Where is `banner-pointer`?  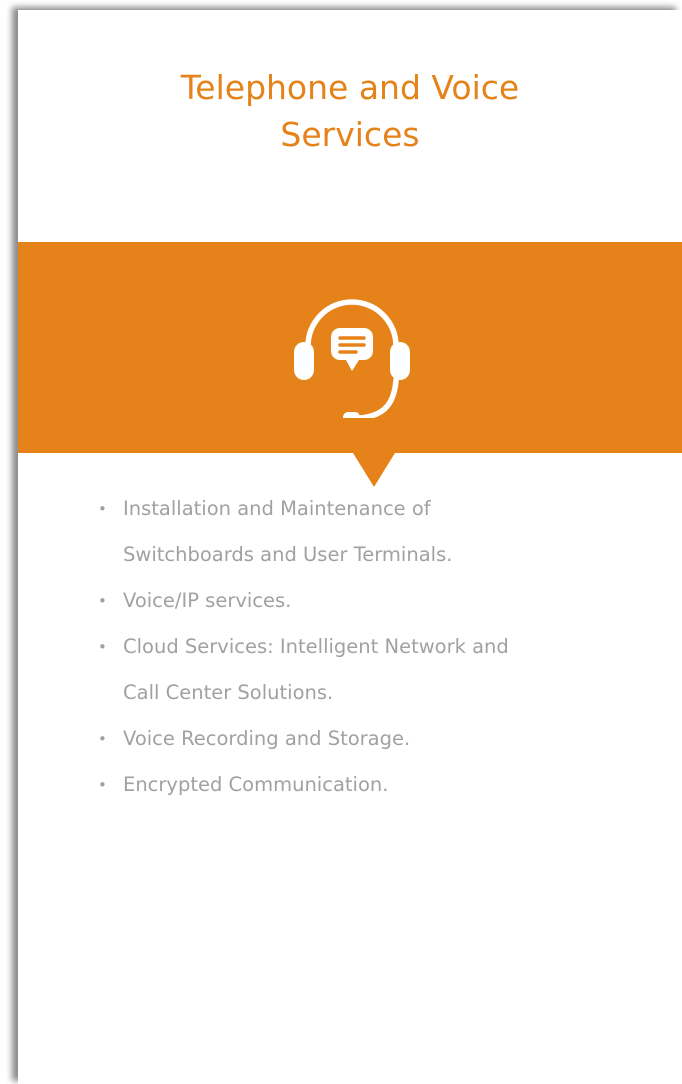
banner-pointer is located at coordinates (374, 470).